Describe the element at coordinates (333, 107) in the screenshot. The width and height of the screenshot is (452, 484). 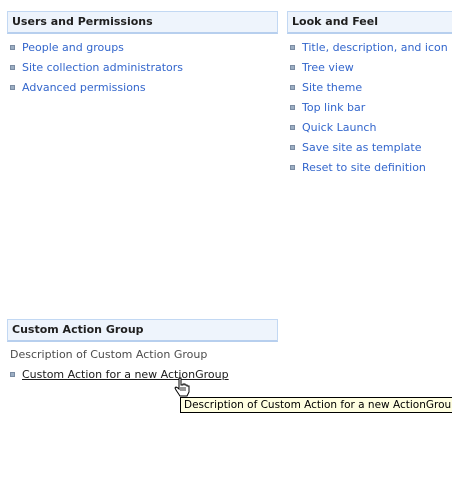
I see `top-link-bar-link: Top link bar` at that location.